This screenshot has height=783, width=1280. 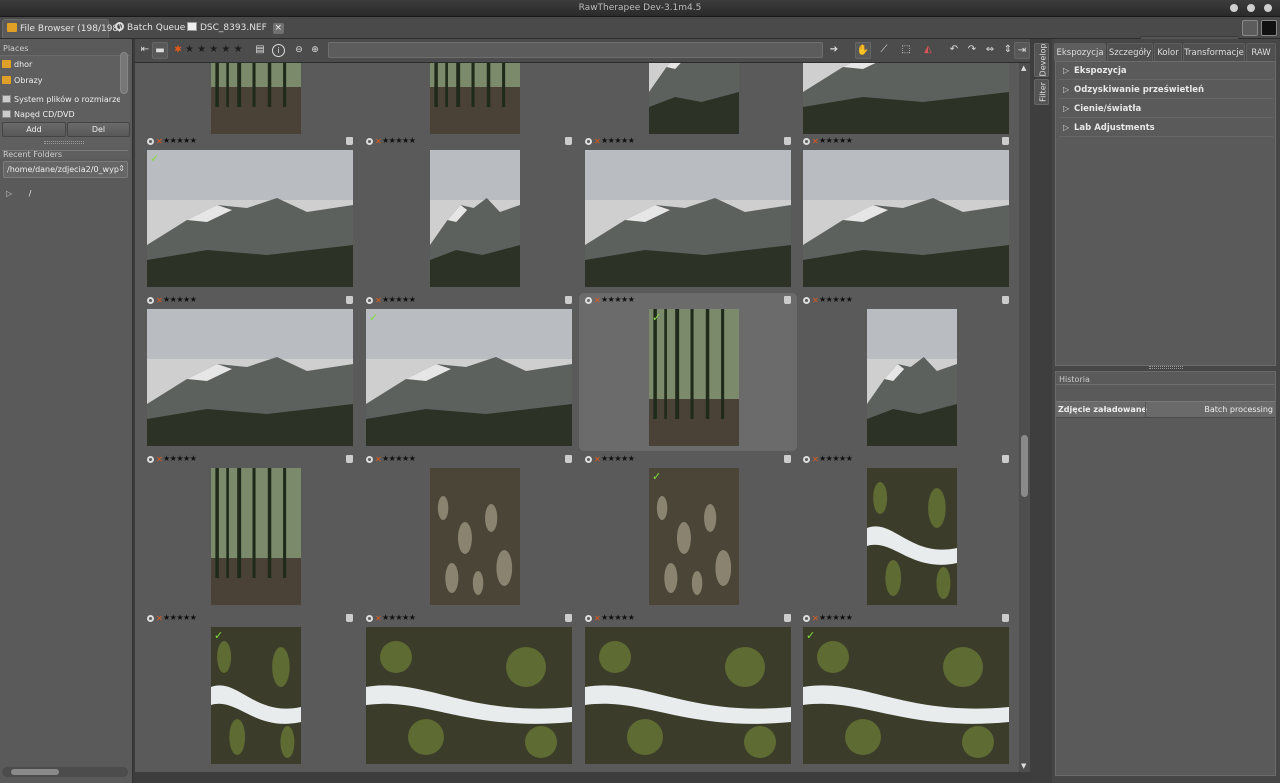 What do you see at coordinates (1166, 367) in the screenshot?
I see `pane-grip` at bounding box center [1166, 367].